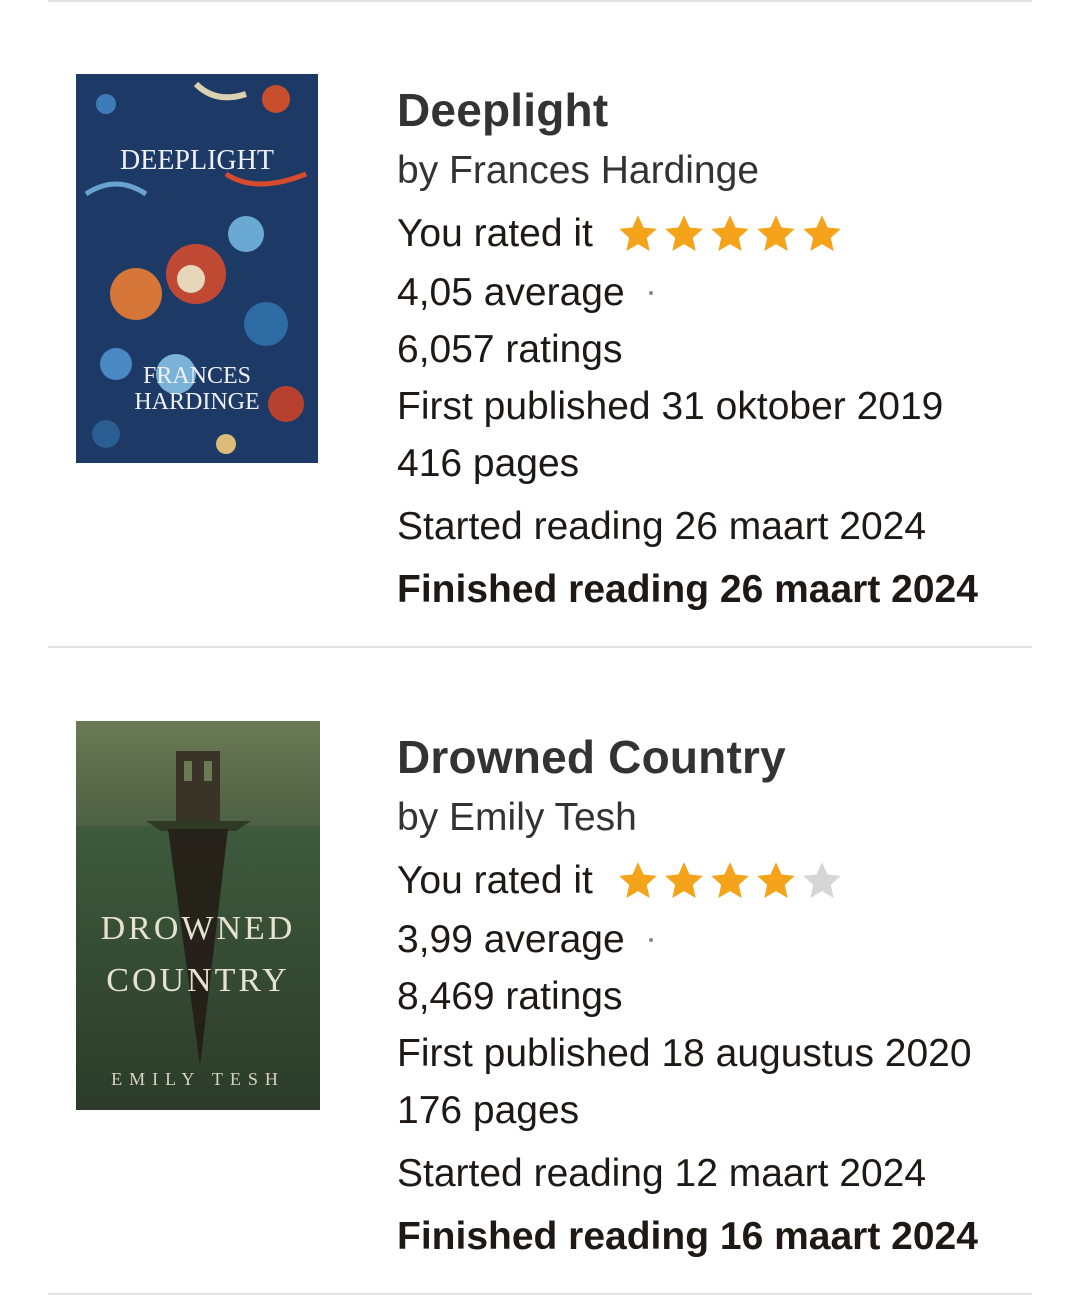  I want to click on started-reading: Started reading 12 maart 2024, so click(662, 1173).